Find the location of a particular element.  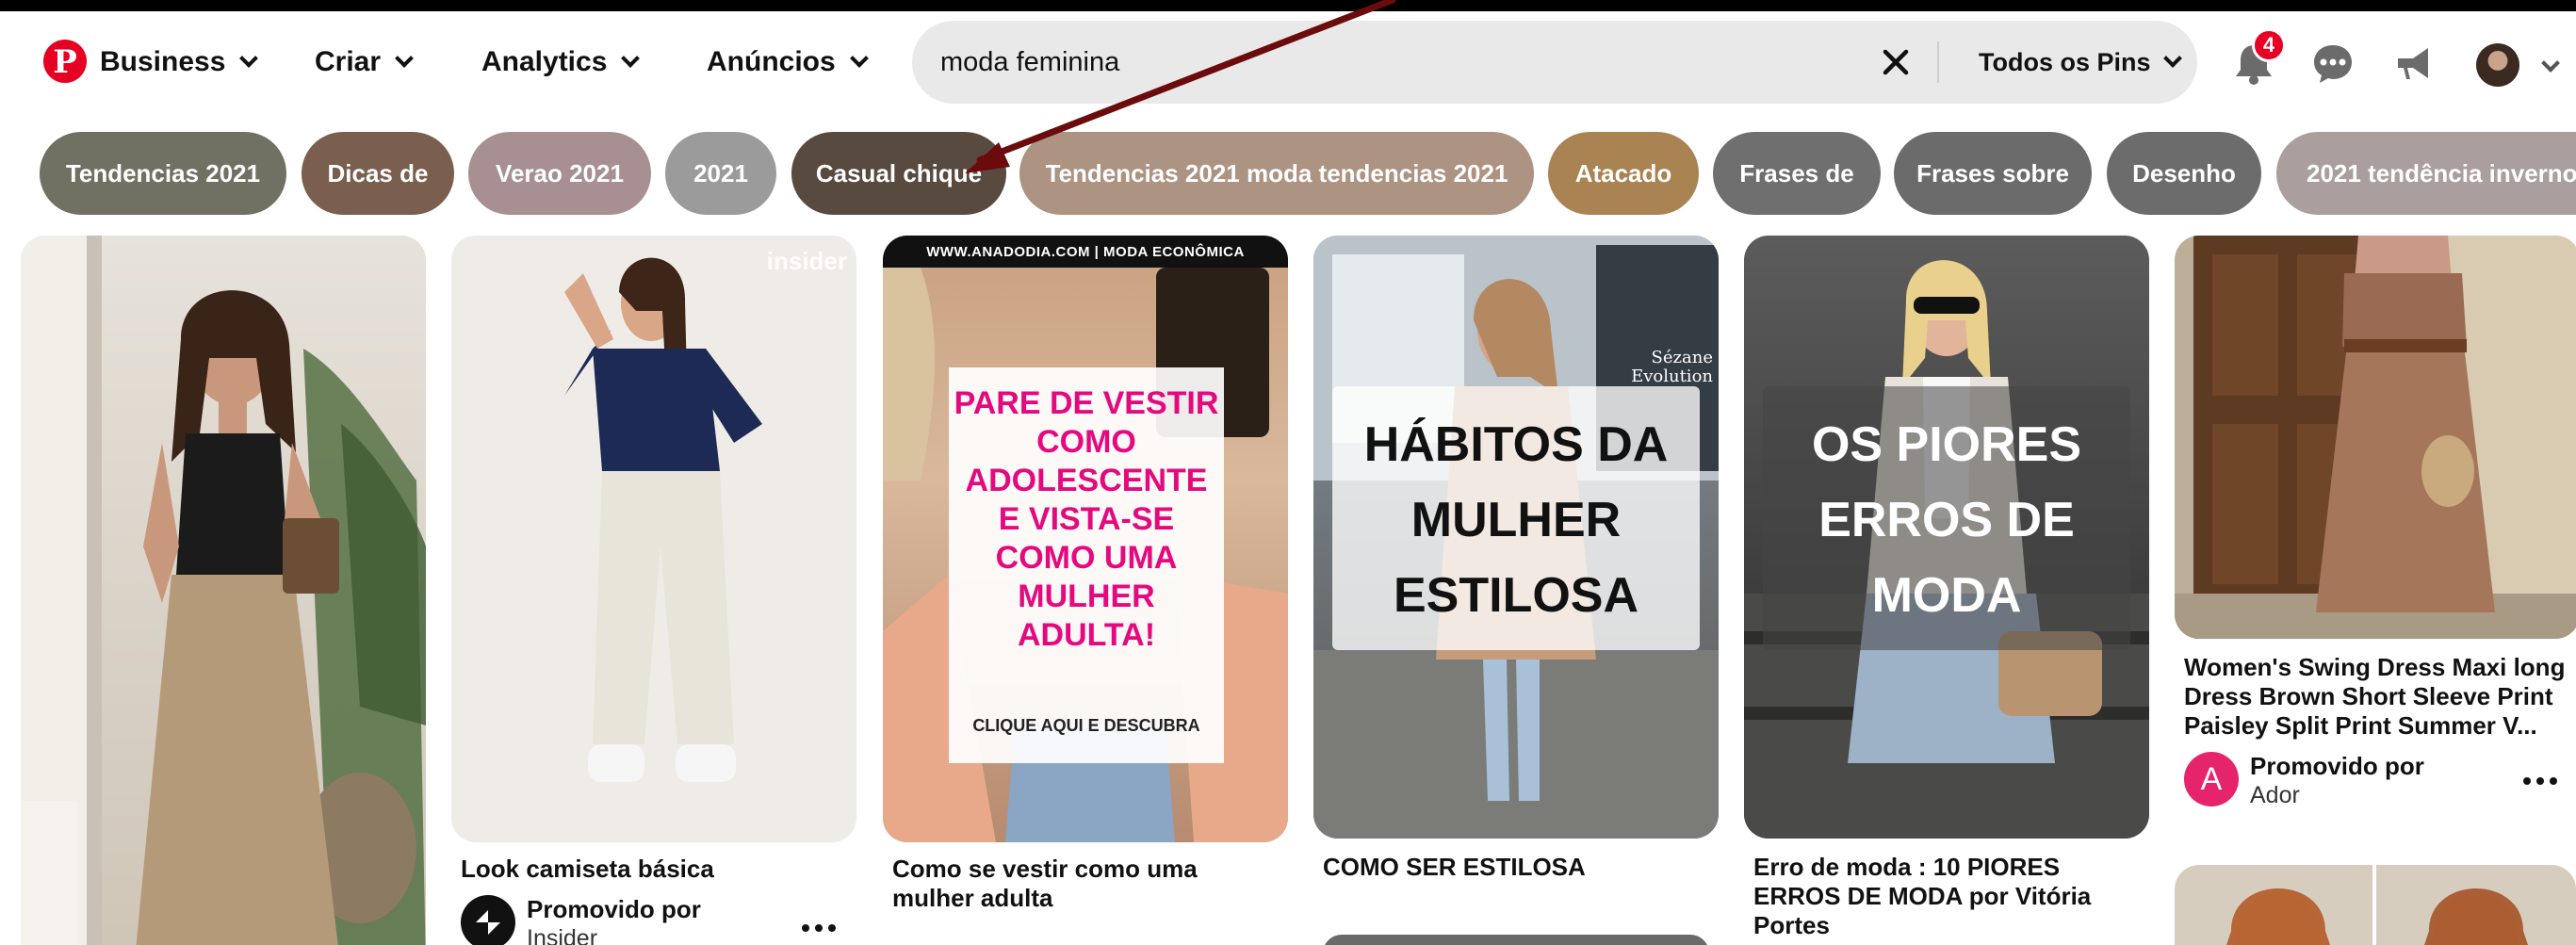

pin-image: insider is located at coordinates (653, 539).